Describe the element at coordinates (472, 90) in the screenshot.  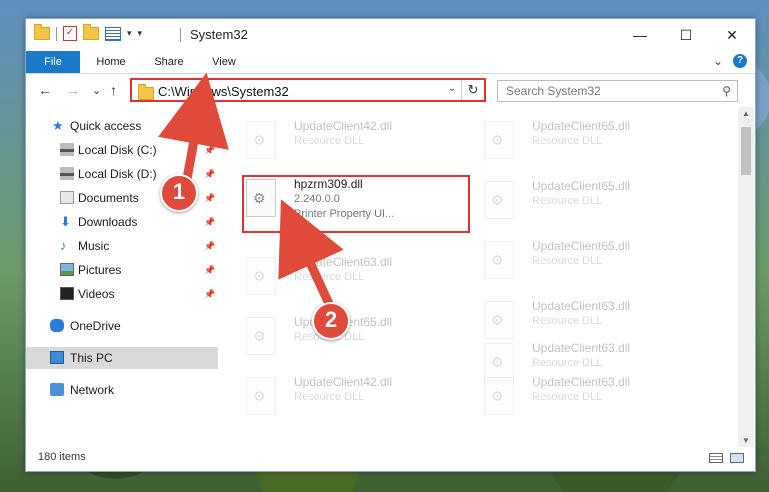
I see `refresh-icon: ↻` at that location.